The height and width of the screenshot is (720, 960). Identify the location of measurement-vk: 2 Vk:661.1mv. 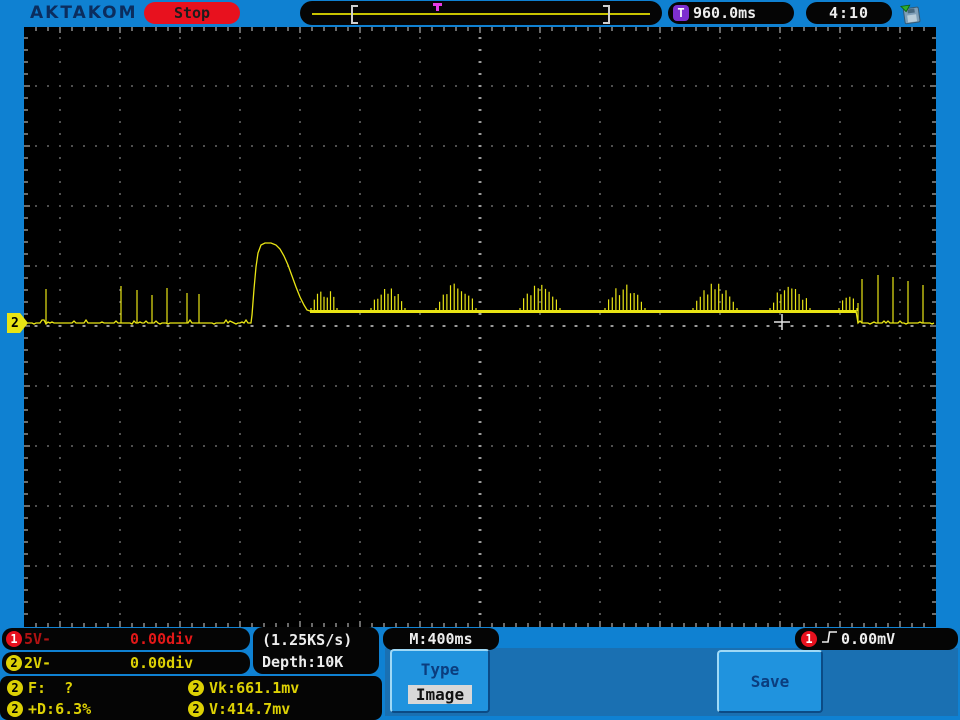
(243, 688).